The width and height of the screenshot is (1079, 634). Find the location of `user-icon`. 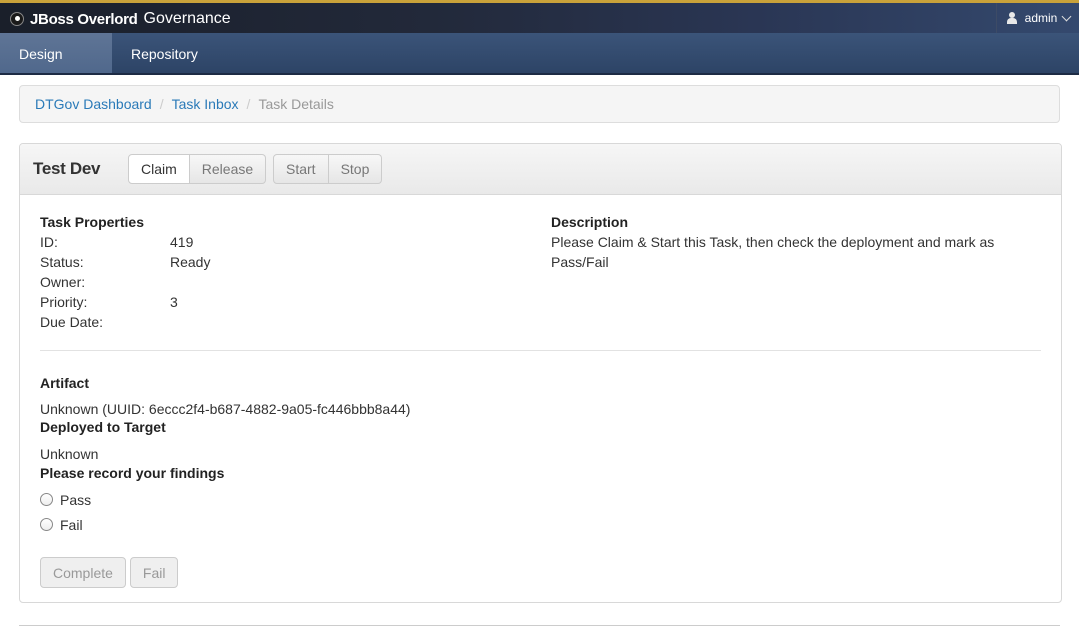

user-icon is located at coordinates (1012, 18).